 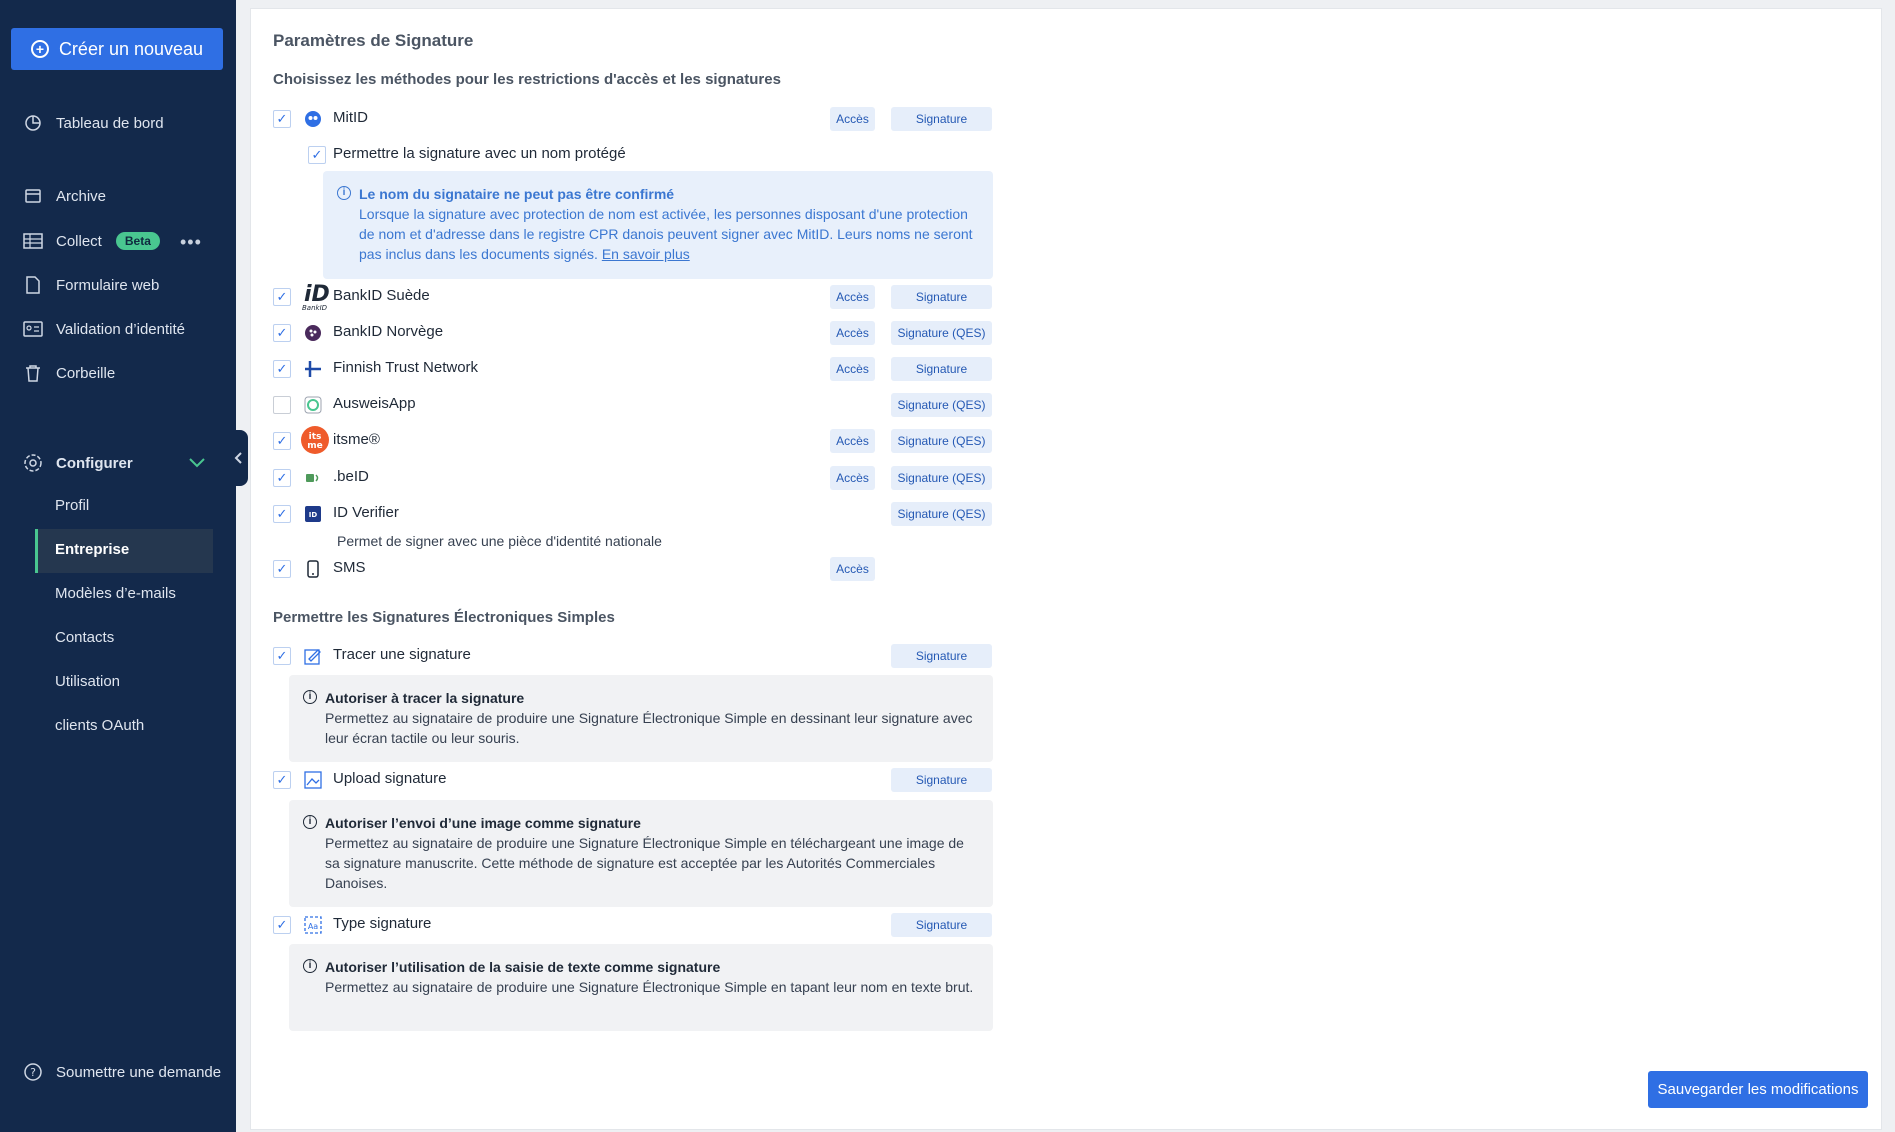 What do you see at coordinates (350, 117) in the screenshot?
I see `mitid-label: MitID` at bounding box center [350, 117].